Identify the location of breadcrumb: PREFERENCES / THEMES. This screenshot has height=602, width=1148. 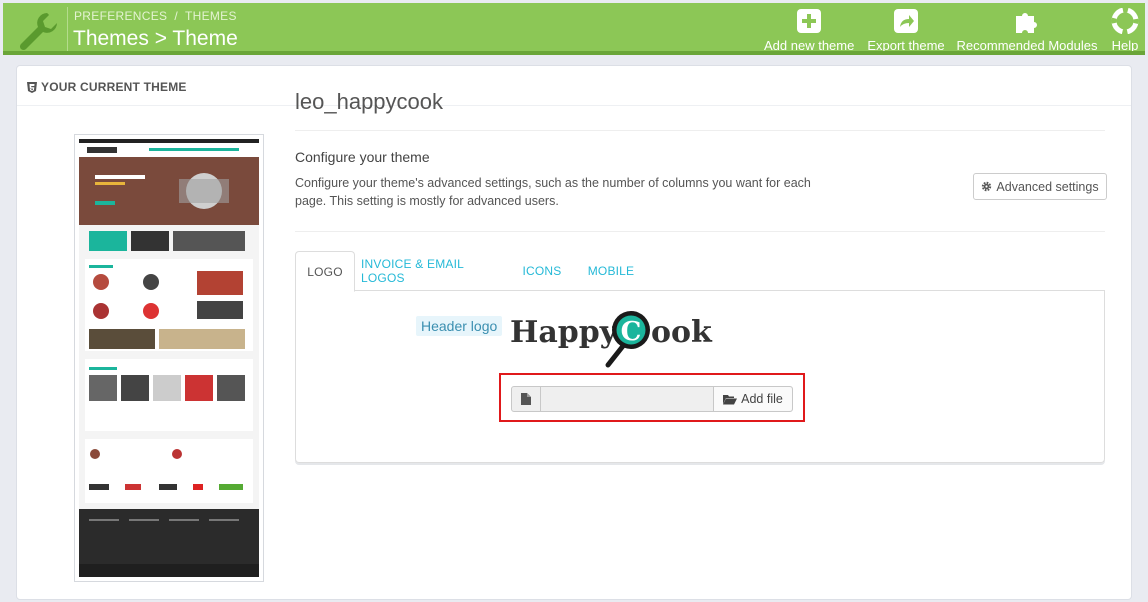
(155, 16).